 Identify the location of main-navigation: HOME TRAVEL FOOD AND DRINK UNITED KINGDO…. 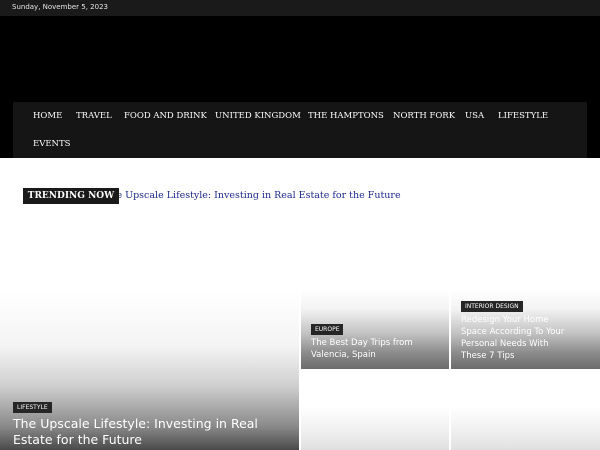
(300, 130).